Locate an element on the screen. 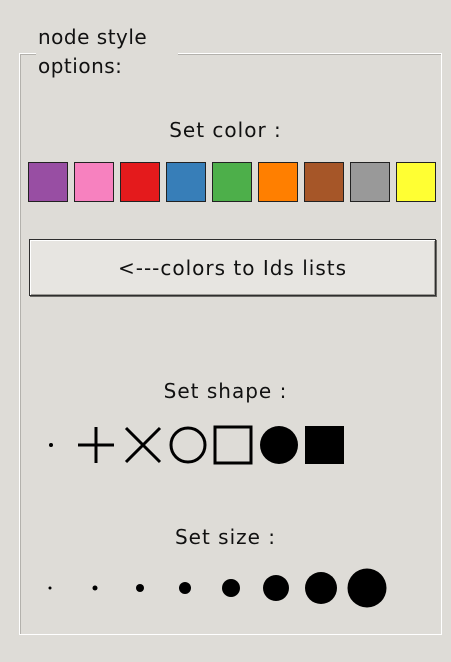 Image resolution: width=451 pixels, height=662 pixels. cross-icon is located at coordinates (143, 445).